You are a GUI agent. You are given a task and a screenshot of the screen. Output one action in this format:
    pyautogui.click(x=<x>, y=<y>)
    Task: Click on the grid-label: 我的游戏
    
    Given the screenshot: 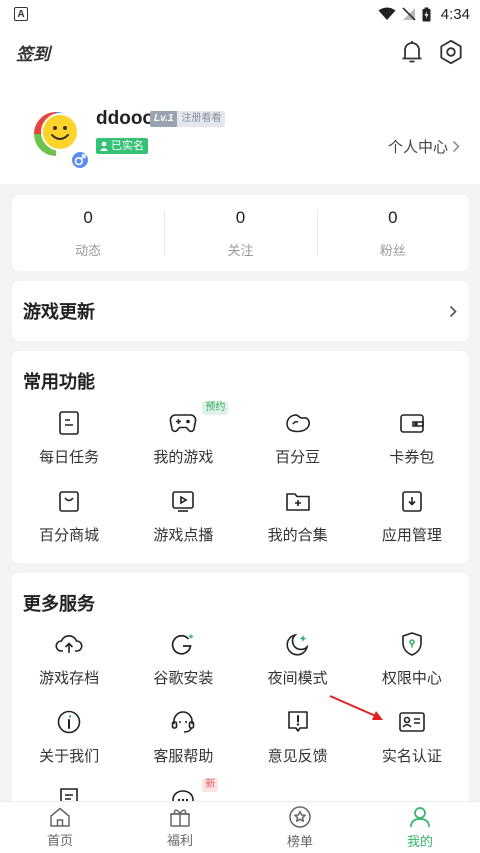 What is the action you would take?
    pyautogui.click(x=183, y=457)
    